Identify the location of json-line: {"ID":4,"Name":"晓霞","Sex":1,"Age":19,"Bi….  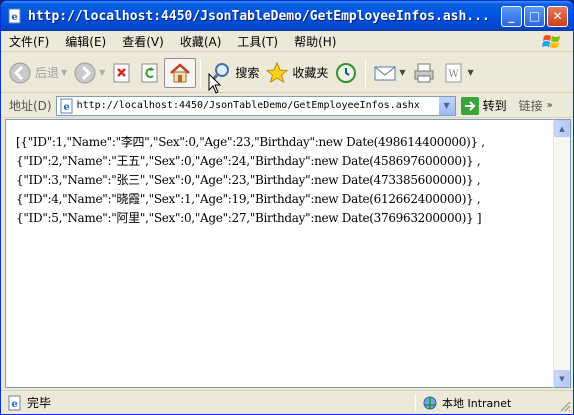
(248, 199).